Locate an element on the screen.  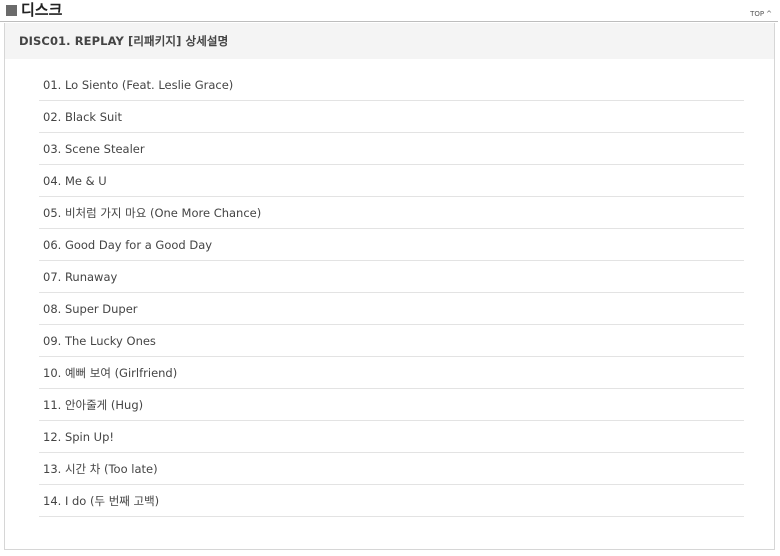
track-title: 09. The Lucky Ones is located at coordinates (99, 340).